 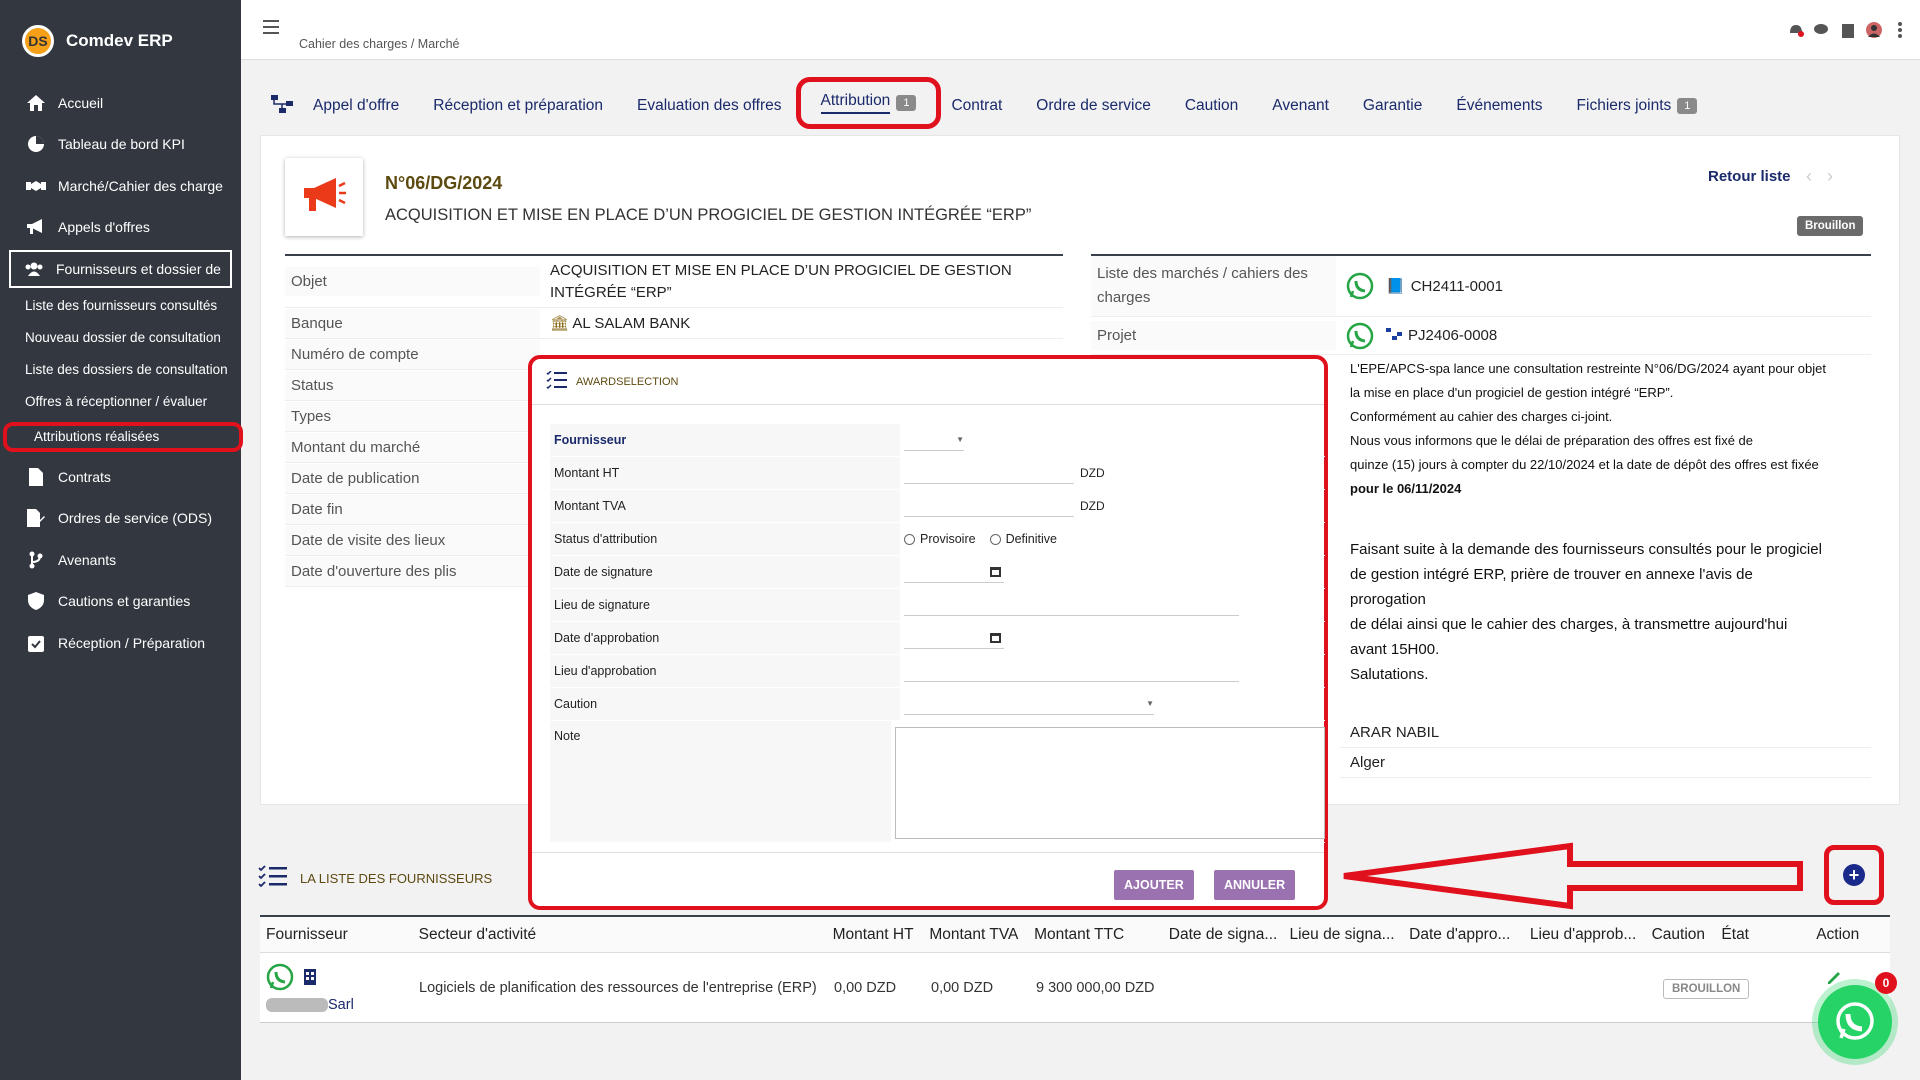 What do you see at coordinates (1457, 286) in the screenshot?
I see `market-link: CH2411-0001` at bounding box center [1457, 286].